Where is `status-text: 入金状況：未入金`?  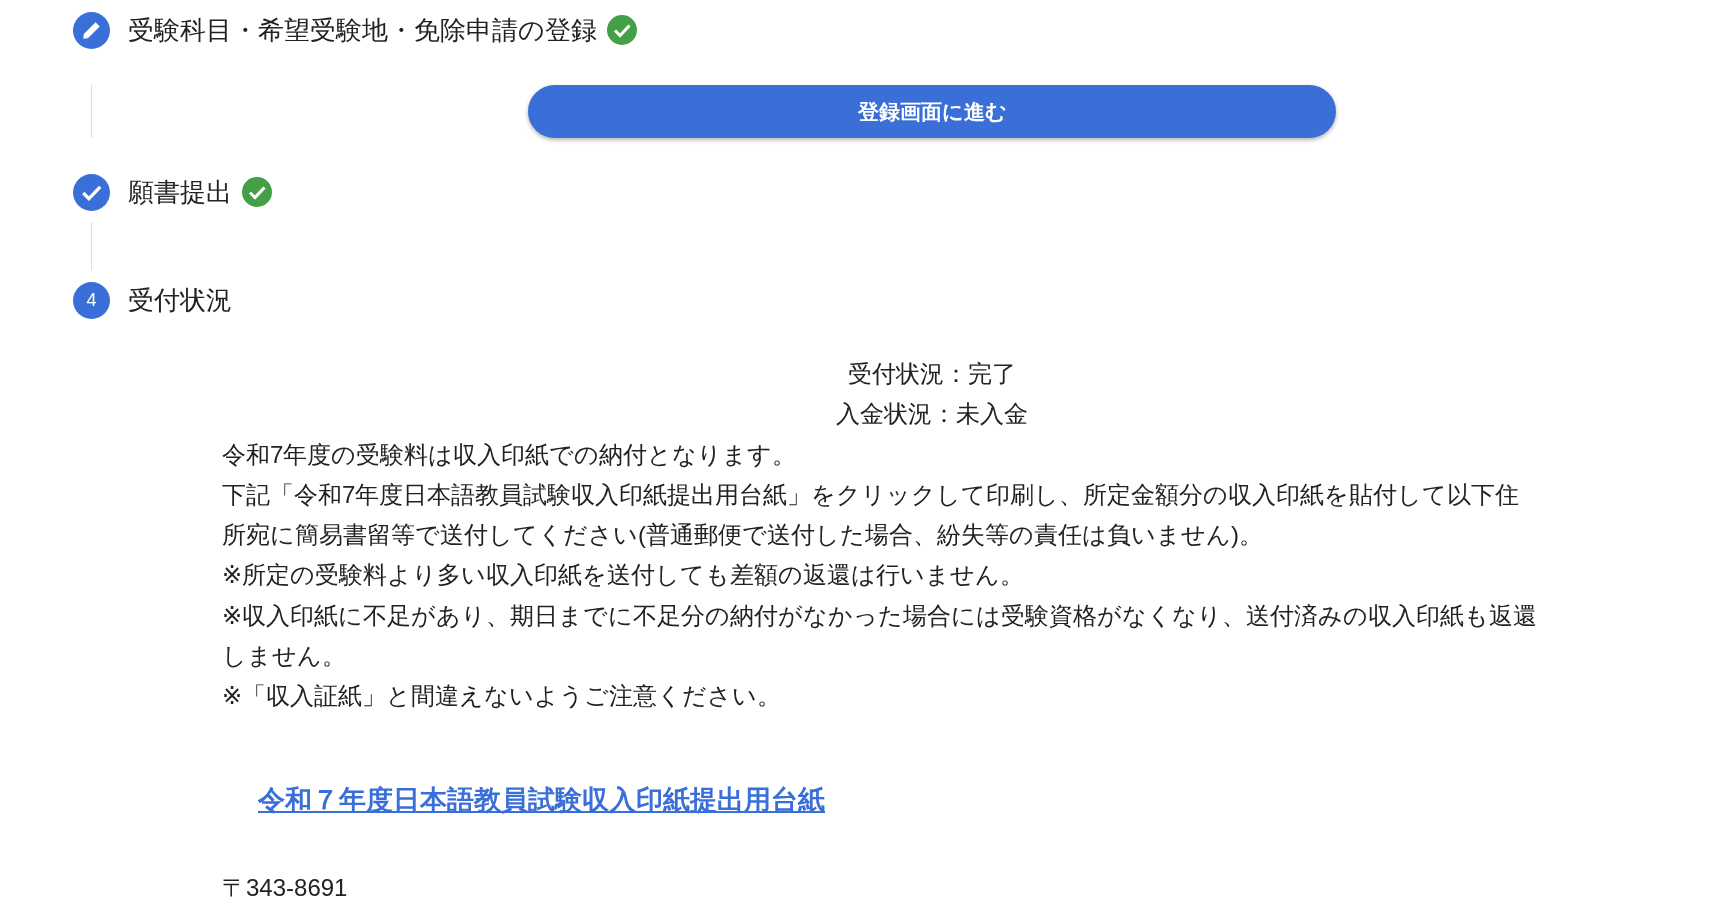 status-text: 入金状況：未入金 is located at coordinates (931, 414).